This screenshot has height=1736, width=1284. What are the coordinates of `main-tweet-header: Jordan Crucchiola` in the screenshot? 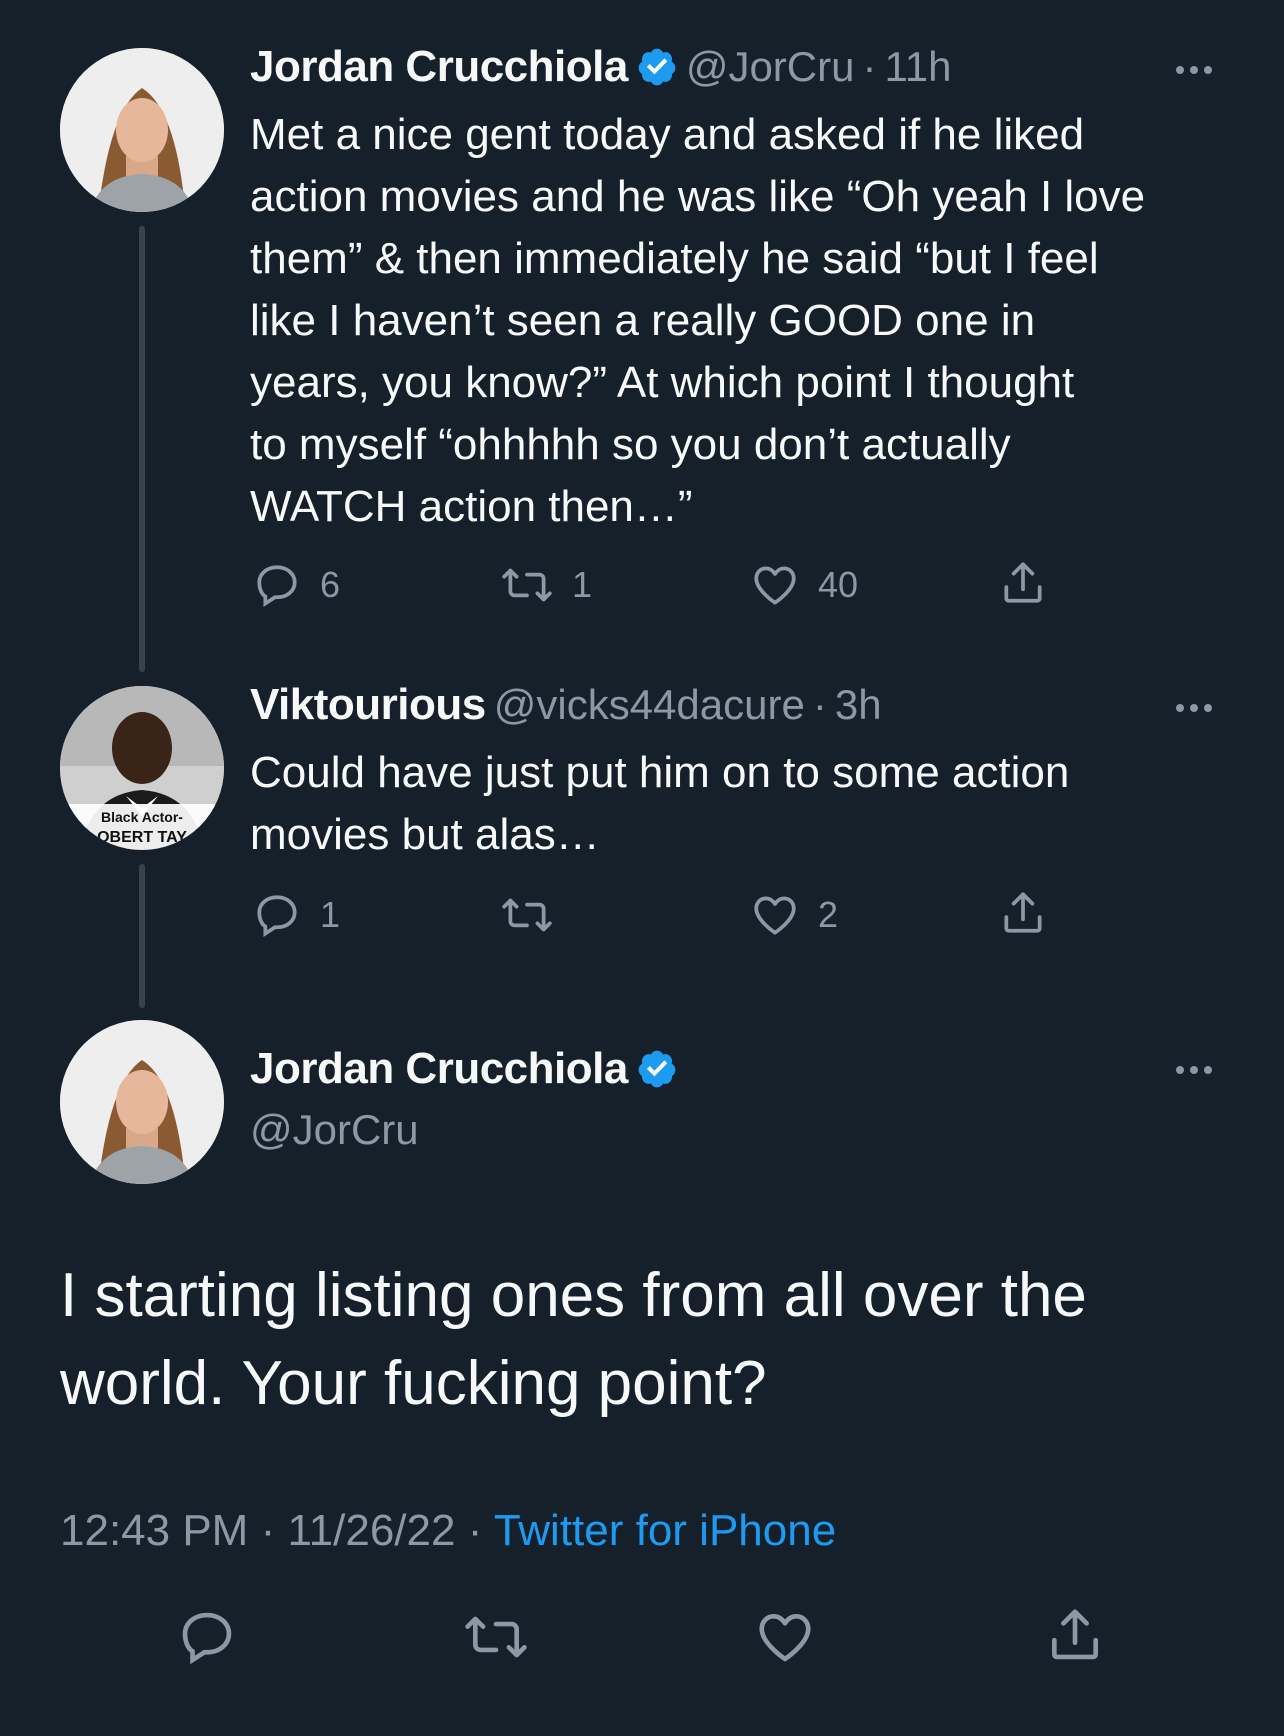 It's located at (464, 1069).